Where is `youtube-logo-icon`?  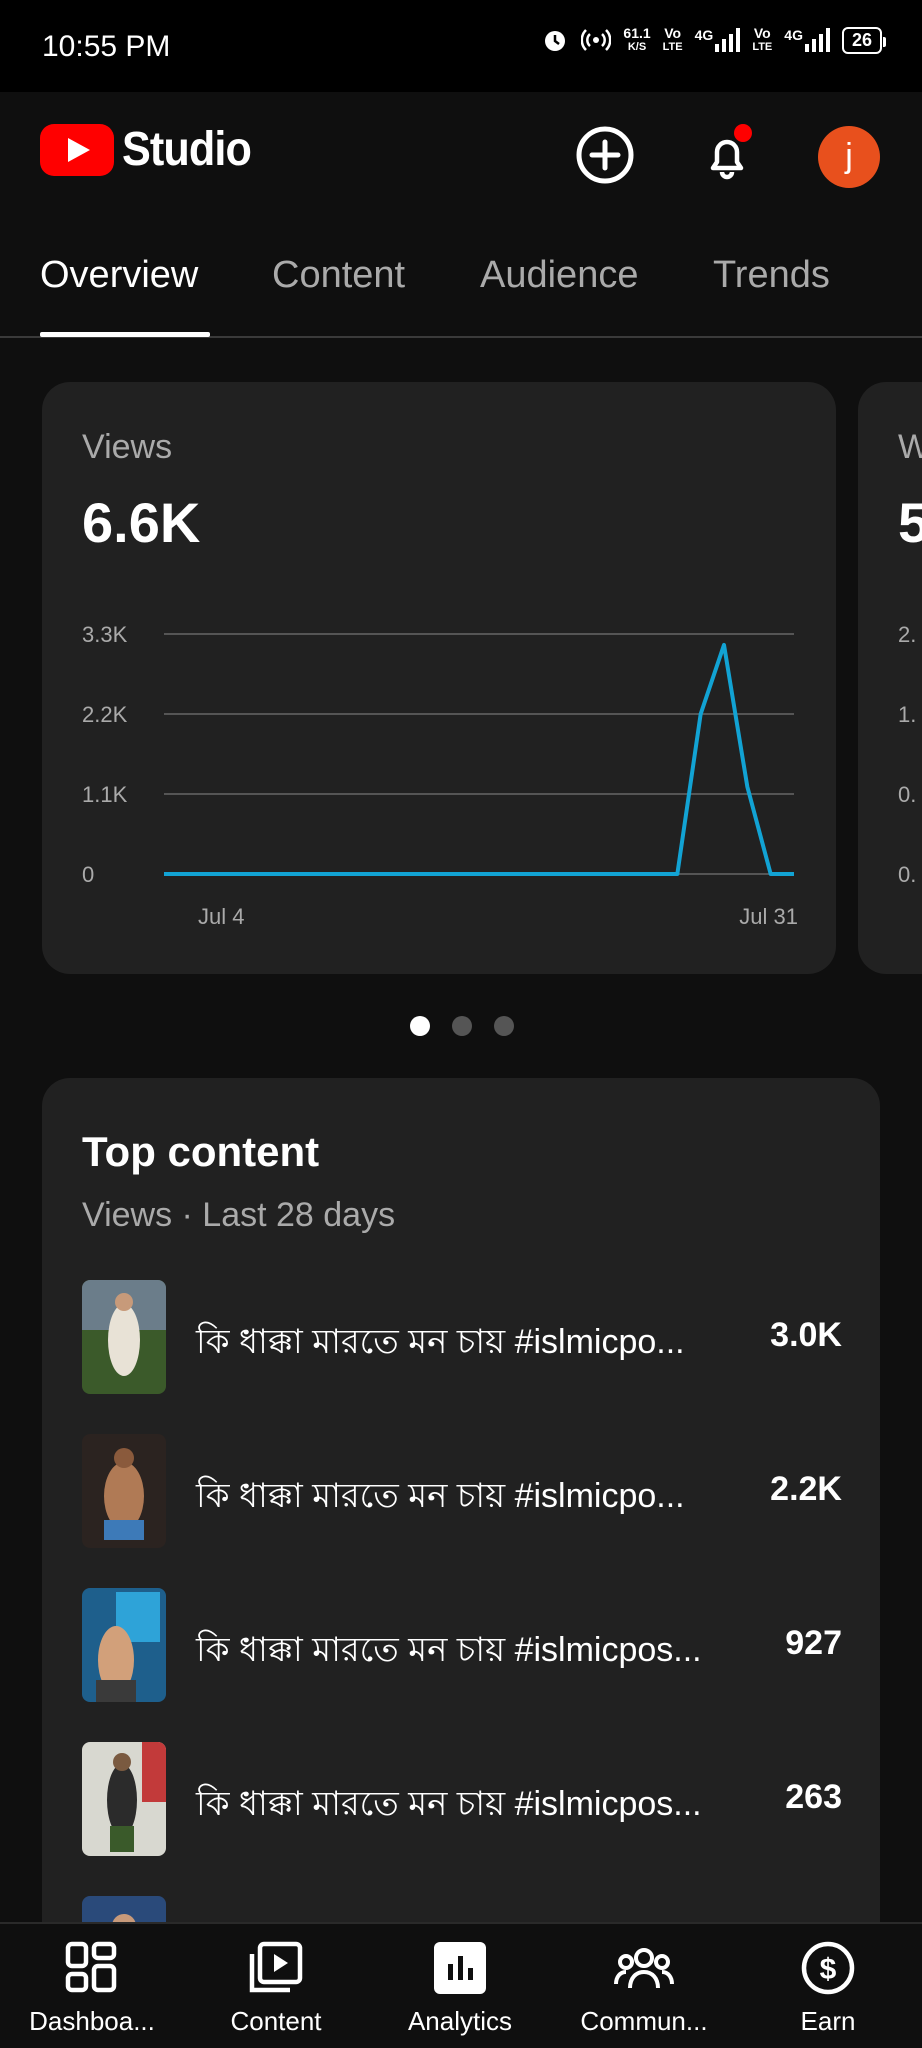
youtube-logo-icon is located at coordinates (77, 149).